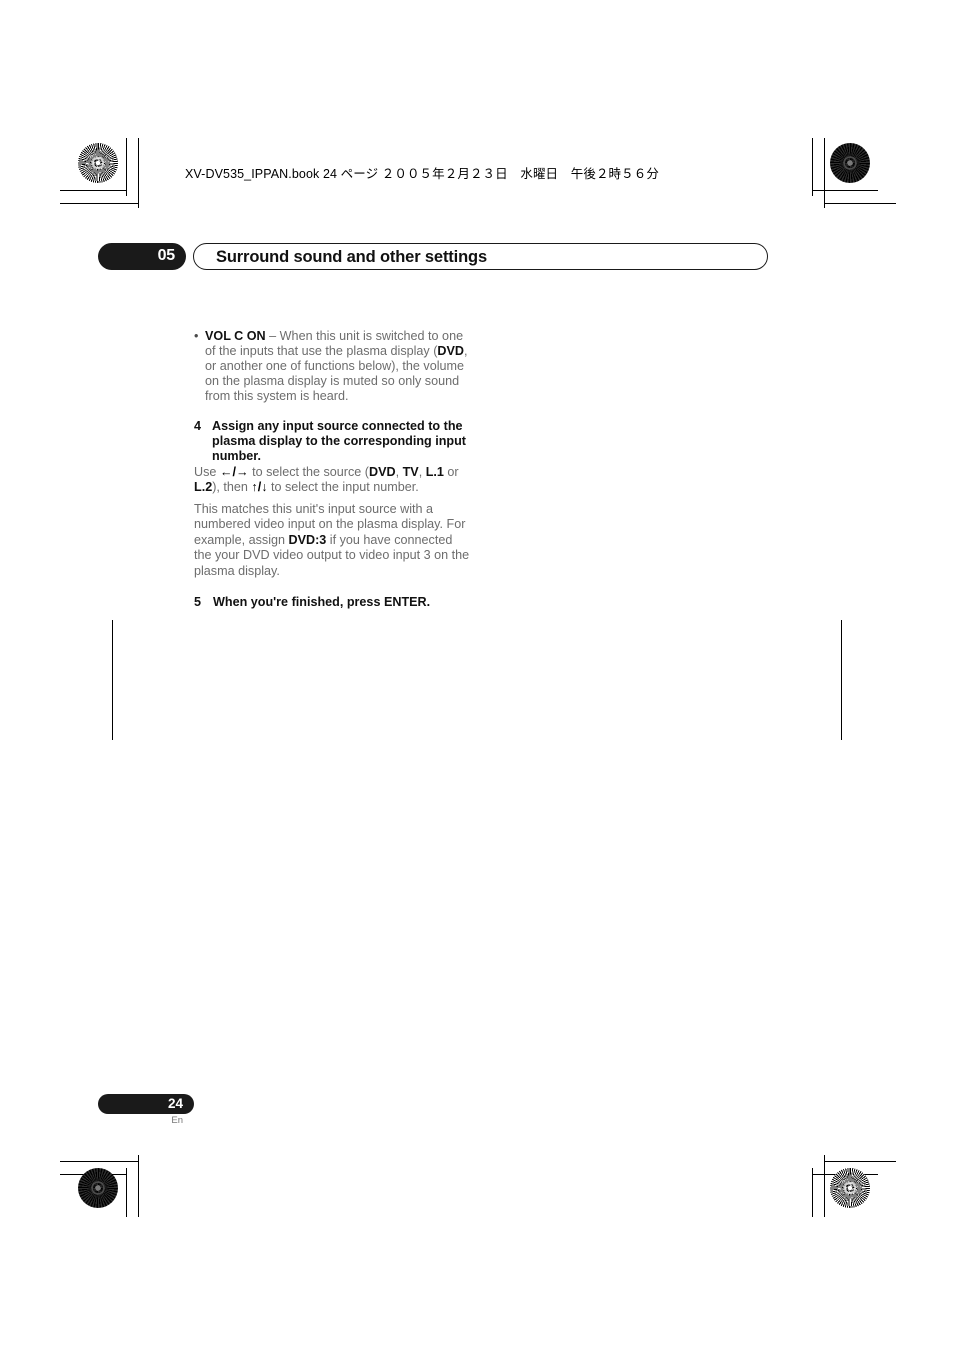  Describe the element at coordinates (138, 1186) in the screenshot. I see `crop-mark-bottom-left-vertical-inner` at that location.